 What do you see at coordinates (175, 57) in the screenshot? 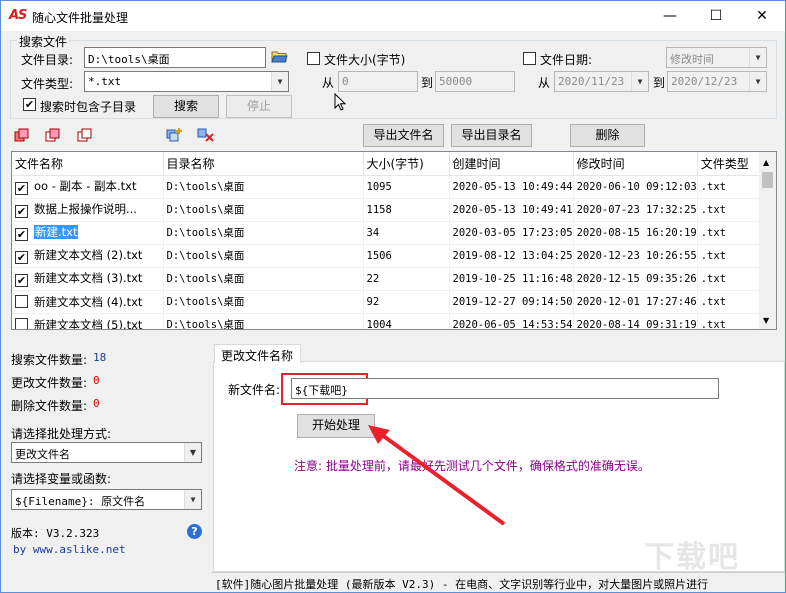
I see `dir-input: D:\tools\桌面` at bounding box center [175, 57].